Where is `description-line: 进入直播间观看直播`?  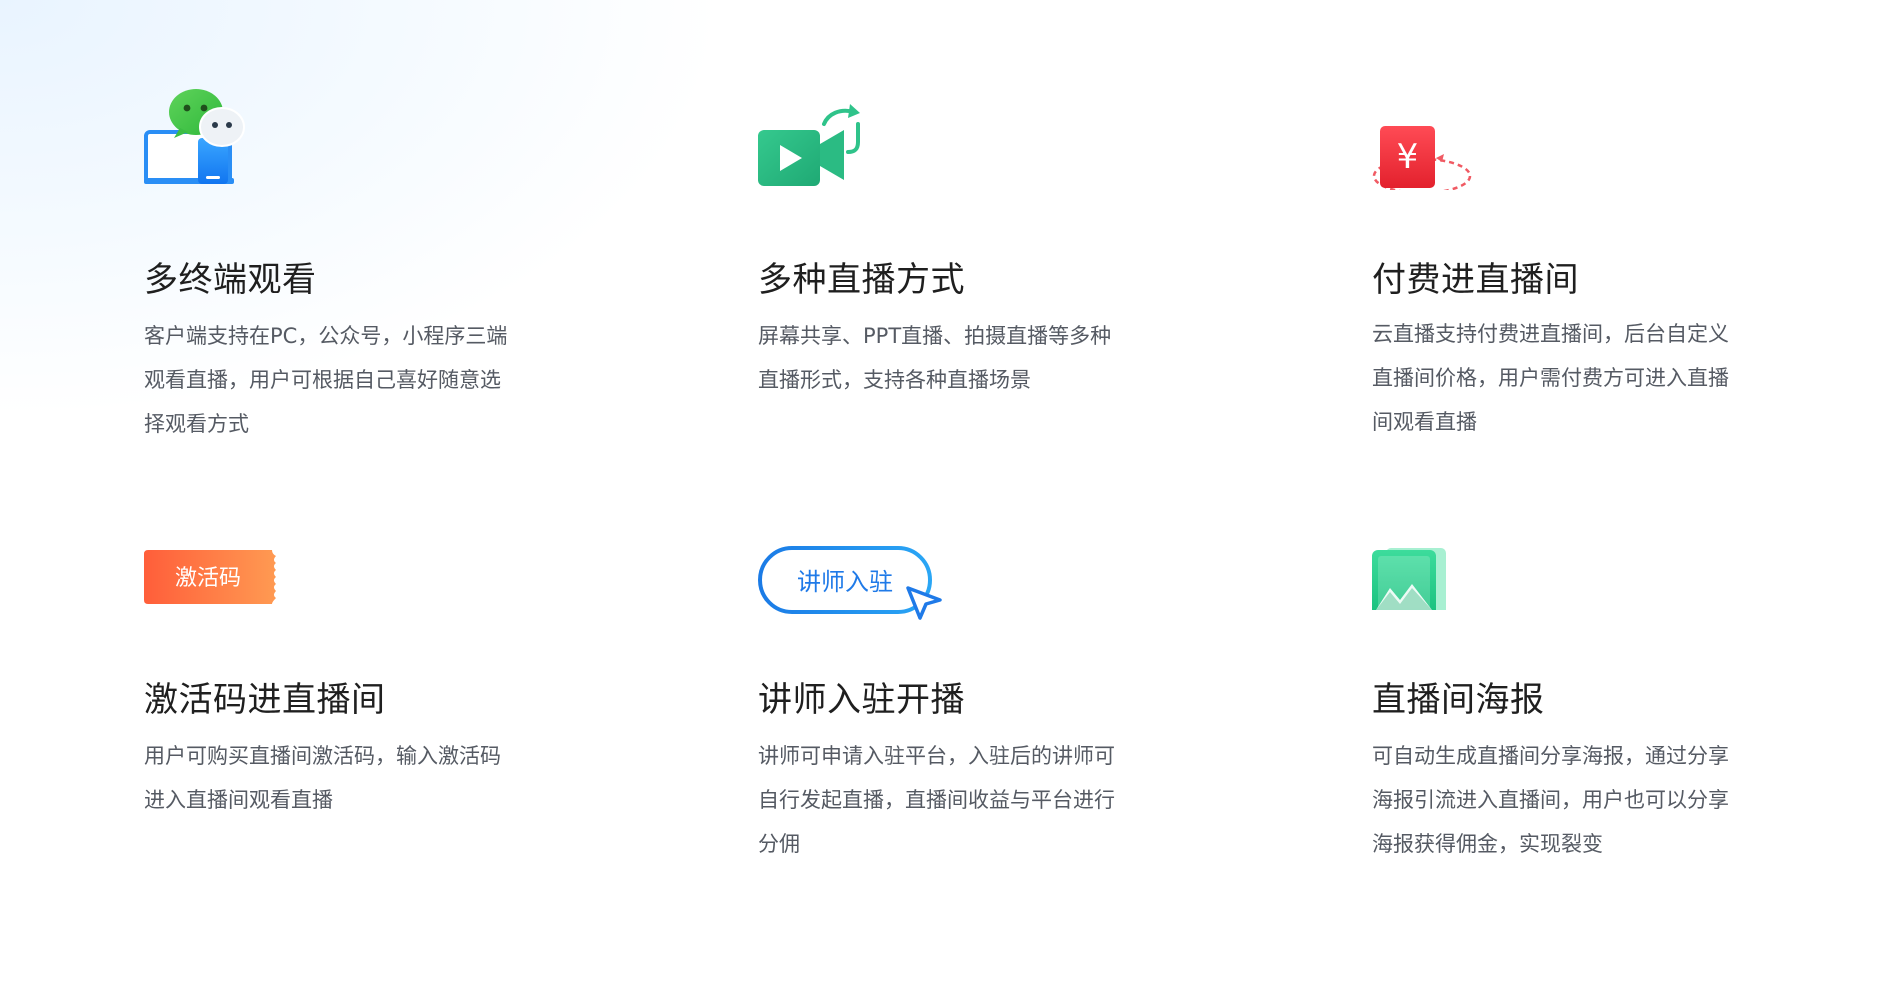 description-line: 进入直播间观看直播 is located at coordinates (238, 800).